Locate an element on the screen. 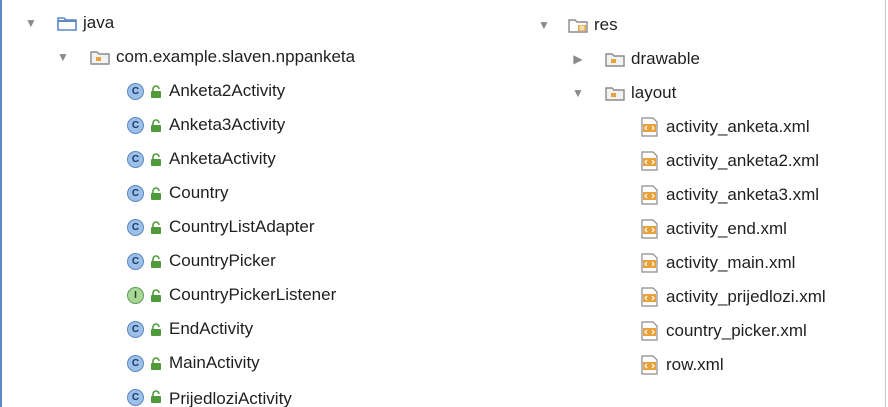 This screenshot has height=407, width=888. tree-node-label: activity_prijedlozi.xml is located at coordinates (746, 296).